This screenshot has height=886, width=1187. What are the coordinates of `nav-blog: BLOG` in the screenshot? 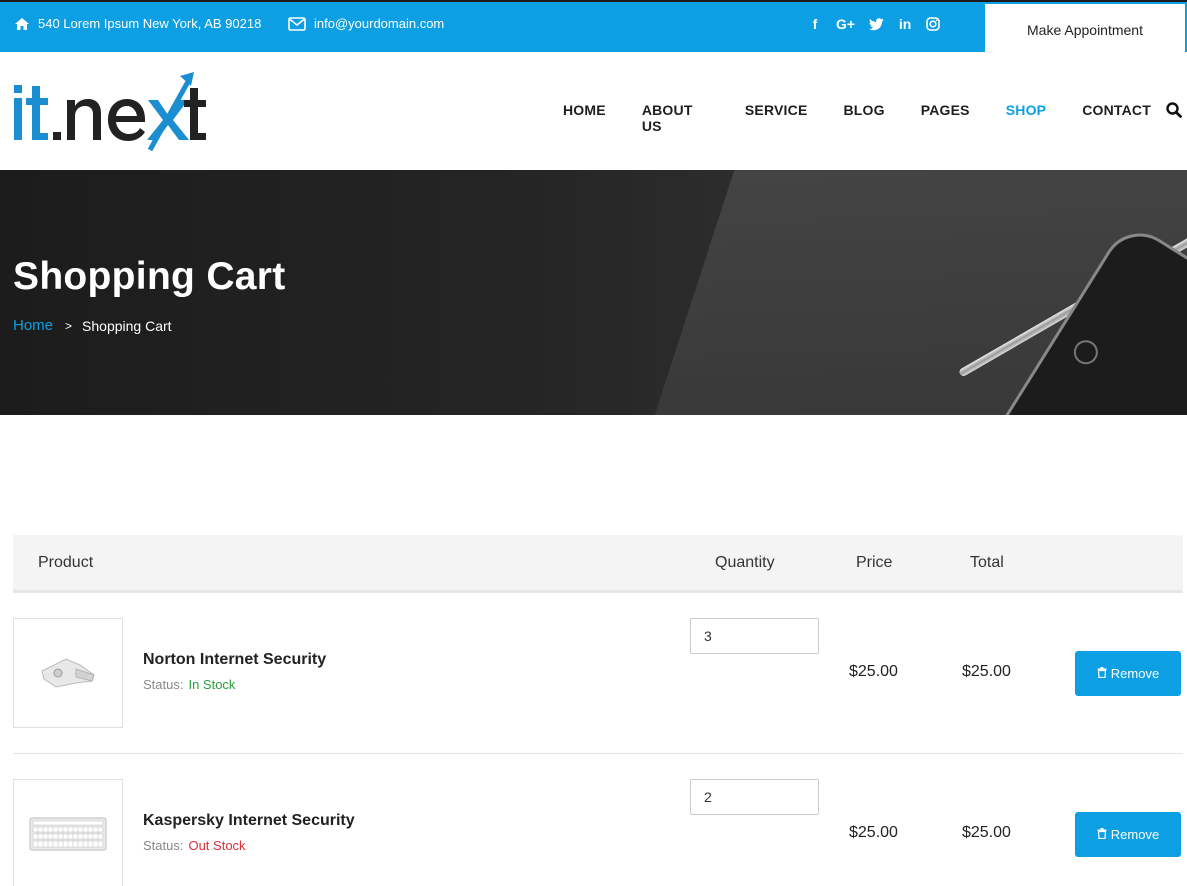 It's located at (863, 118).